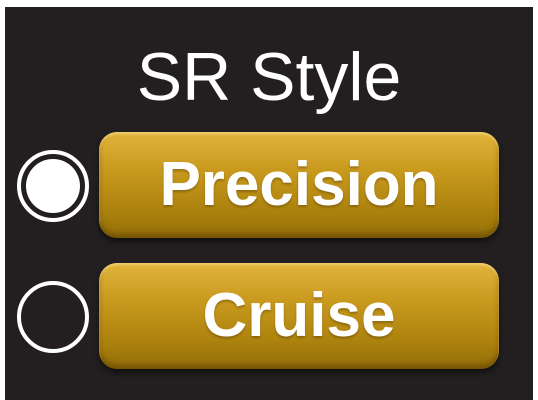 The image size is (538, 400). I want to click on precision-button-label: Precision, so click(299, 184).